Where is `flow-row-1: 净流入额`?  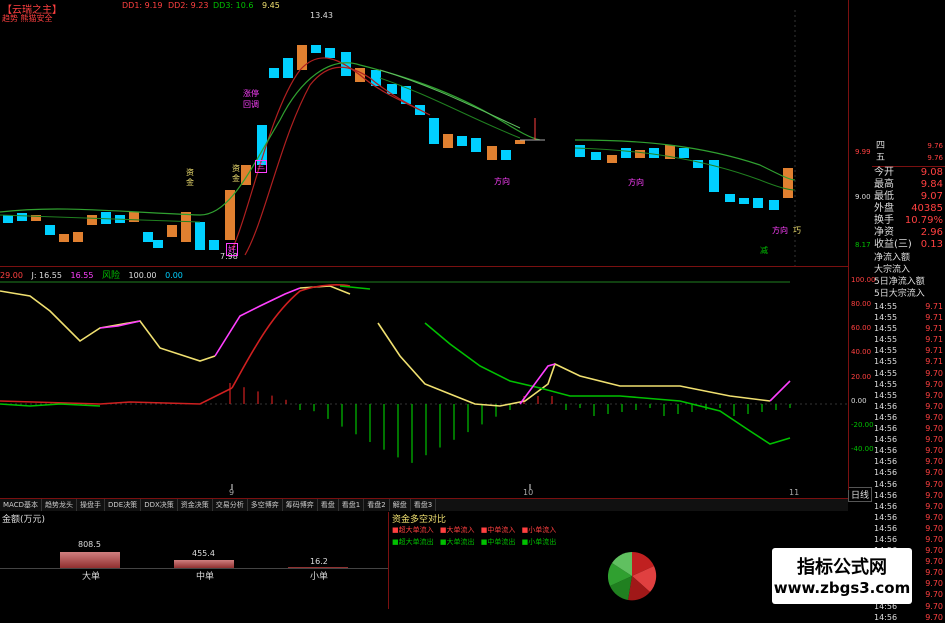 flow-row-1: 净流入额 is located at coordinates (892, 258).